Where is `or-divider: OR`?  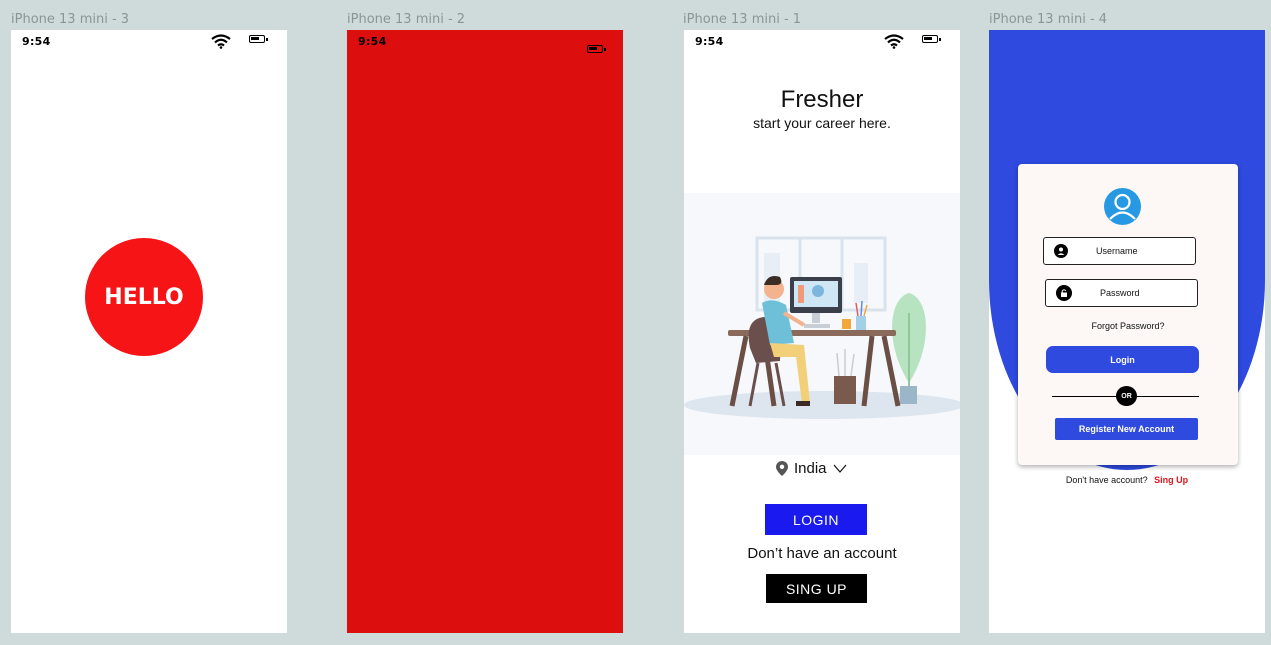
or-divider: OR is located at coordinates (1126, 396).